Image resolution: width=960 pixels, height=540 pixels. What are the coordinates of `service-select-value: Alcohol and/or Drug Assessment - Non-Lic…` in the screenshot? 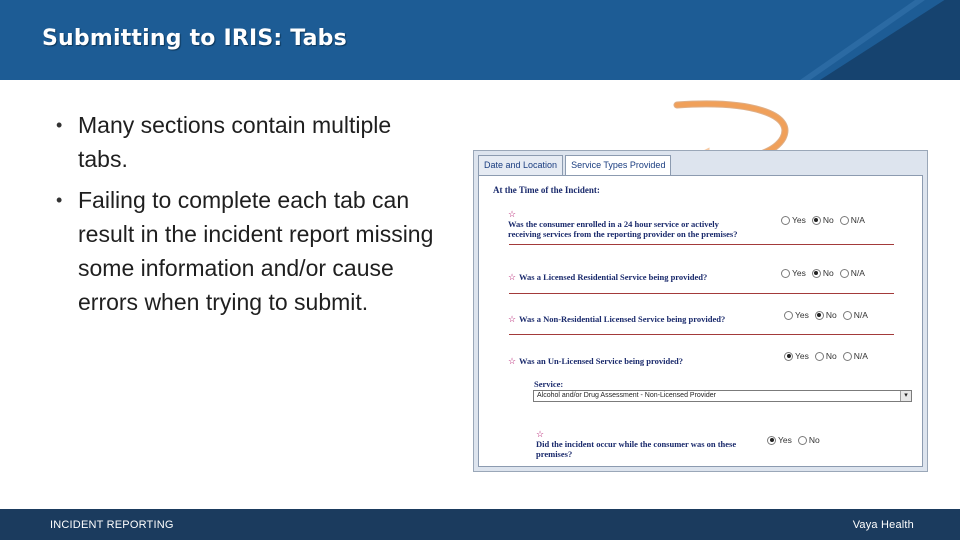 It's located at (626, 395).